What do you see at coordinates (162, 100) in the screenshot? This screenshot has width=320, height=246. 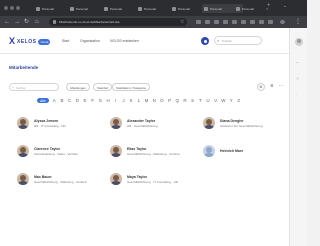 I see `alphabet-letter-o: O` at bounding box center [162, 100].